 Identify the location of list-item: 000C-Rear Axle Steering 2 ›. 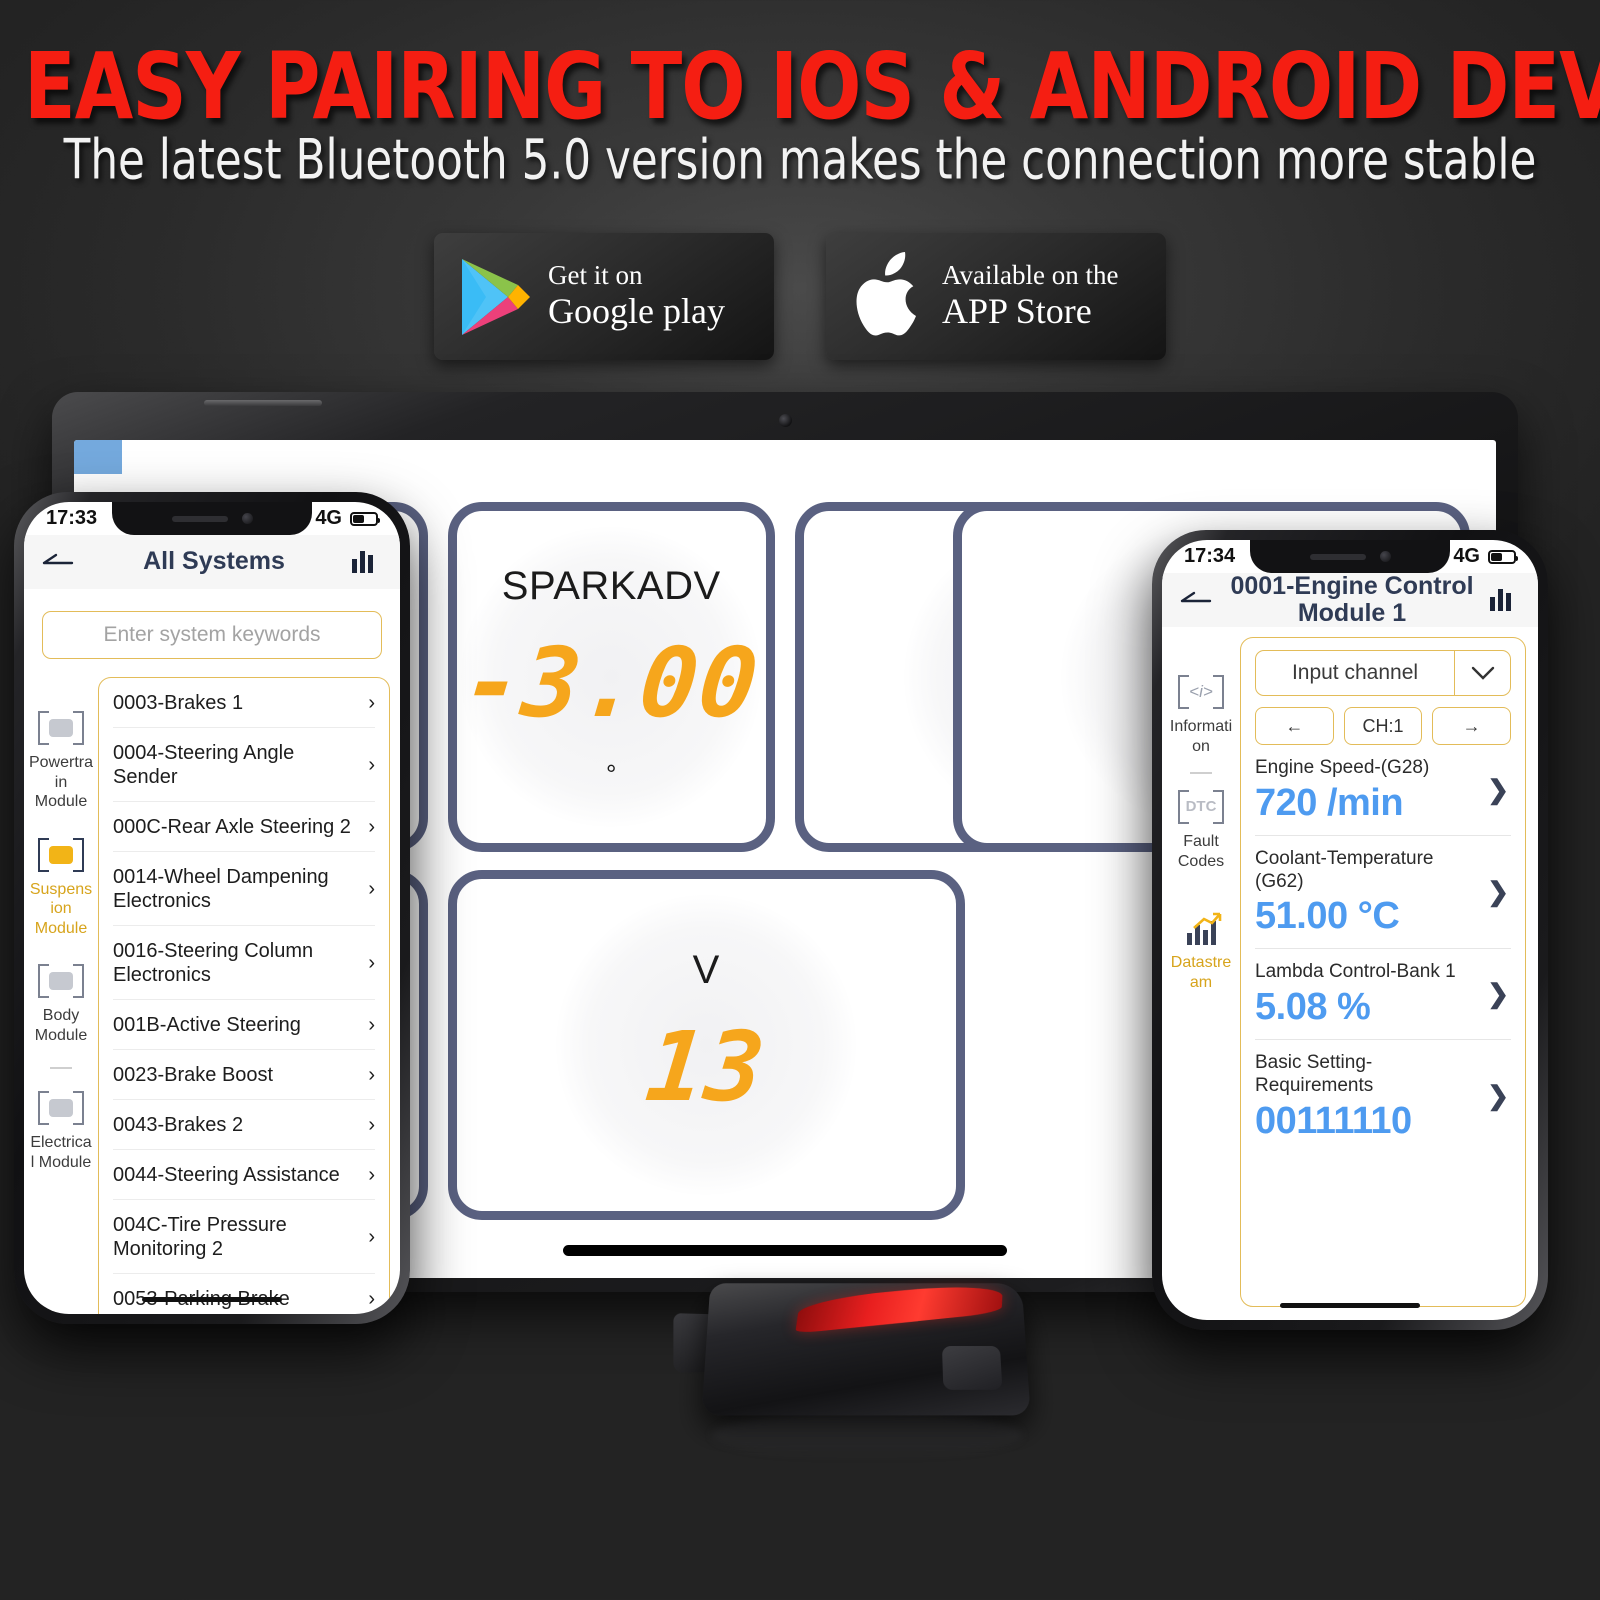
(244, 827).